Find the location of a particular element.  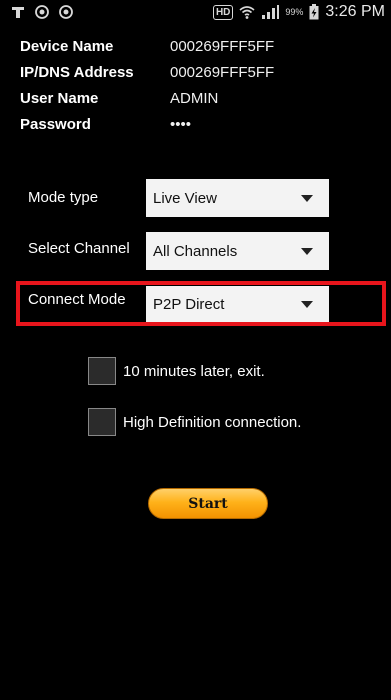

start-button: Start is located at coordinates (208, 503).